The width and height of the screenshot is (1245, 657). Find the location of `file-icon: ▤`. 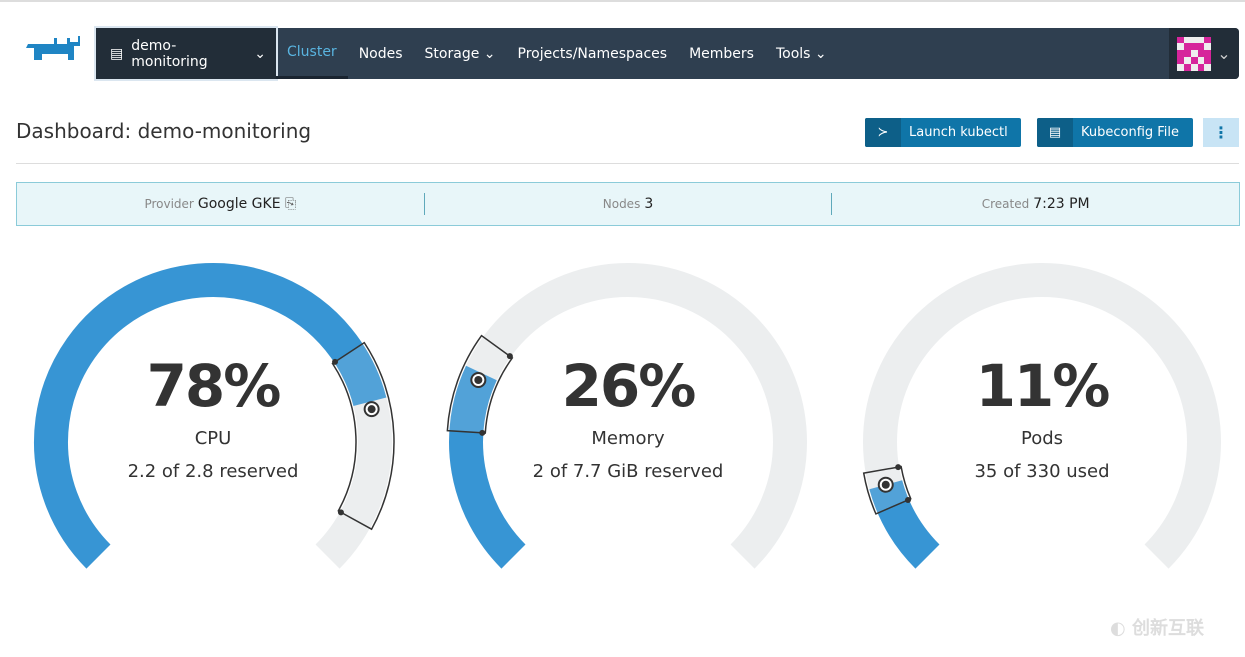

file-icon: ▤ is located at coordinates (1055, 132).